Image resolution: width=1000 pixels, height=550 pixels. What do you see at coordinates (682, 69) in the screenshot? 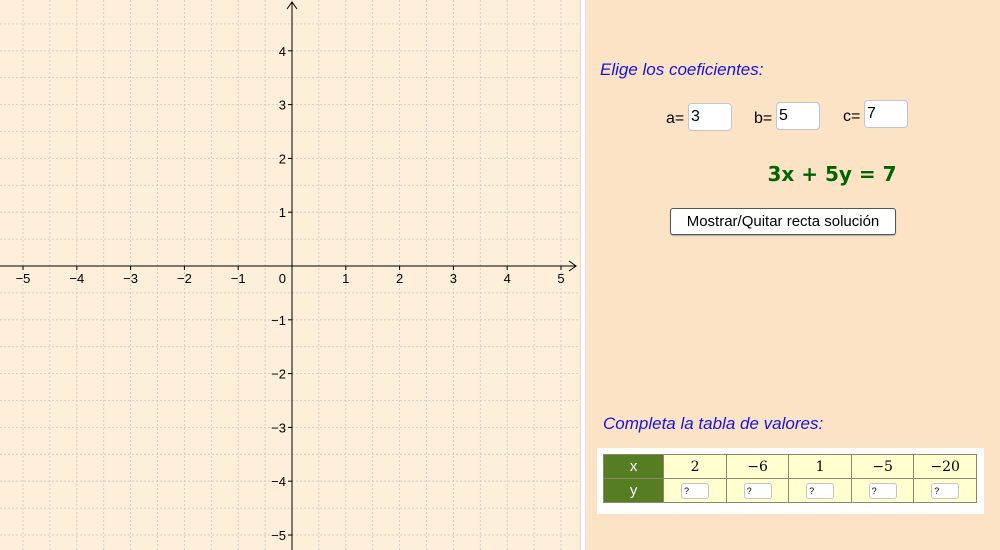
I see `coefficients-heading: Elige los coeficientes:` at bounding box center [682, 69].